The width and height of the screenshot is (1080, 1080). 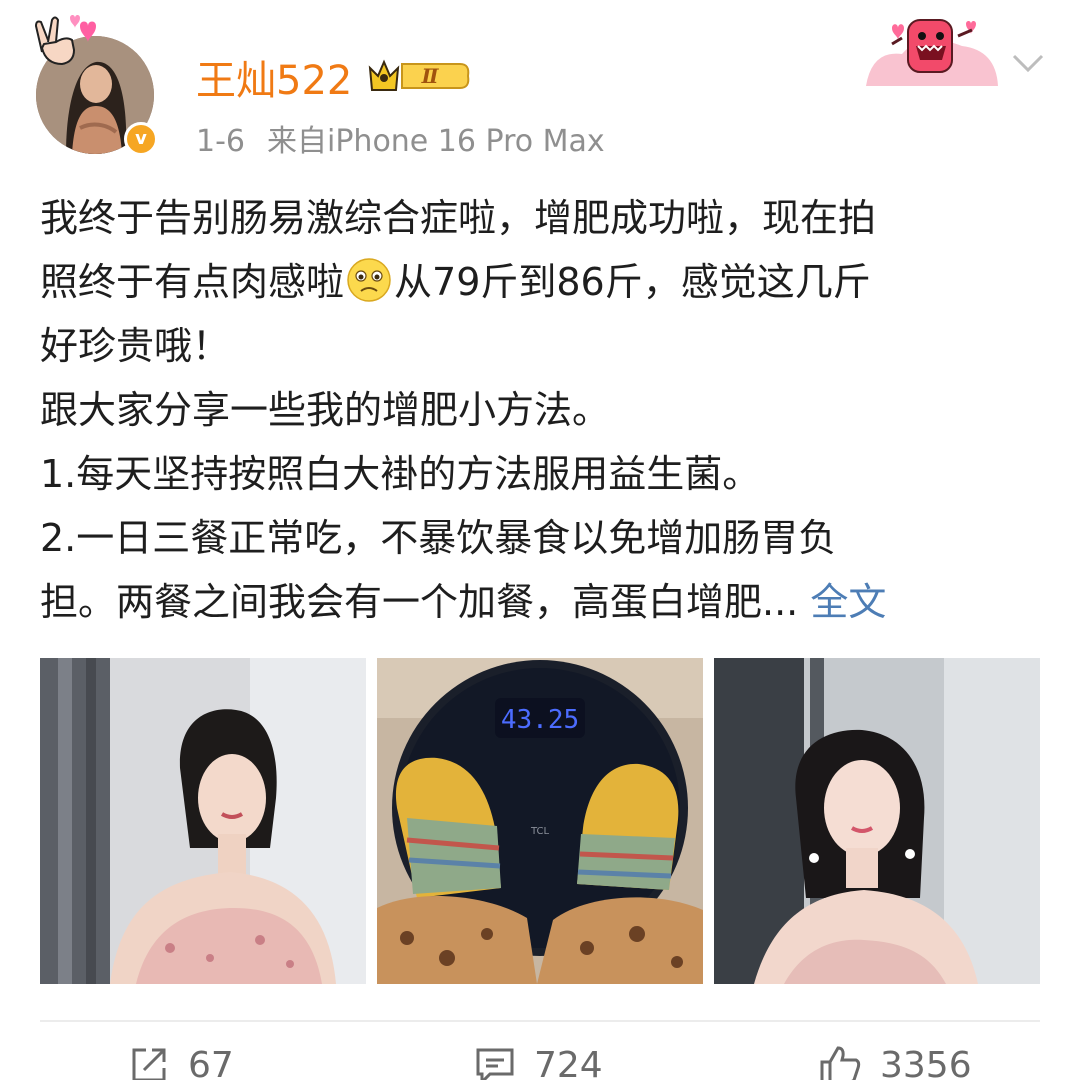 What do you see at coordinates (420, 76) in the screenshot?
I see `crown-level-icon: Ⅱ` at bounding box center [420, 76].